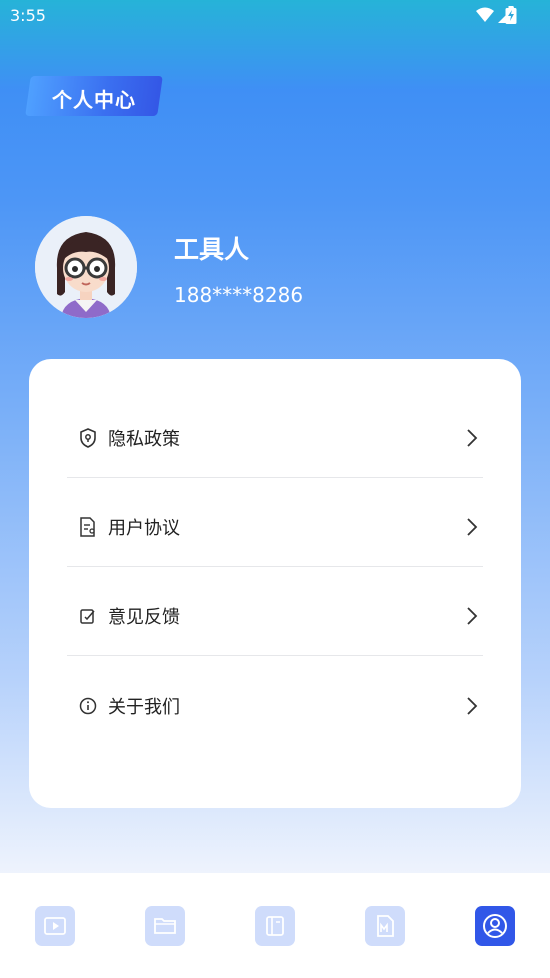  What do you see at coordinates (212, 249) in the screenshot?
I see `user-name: 工具人` at bounding box center [212, 249].